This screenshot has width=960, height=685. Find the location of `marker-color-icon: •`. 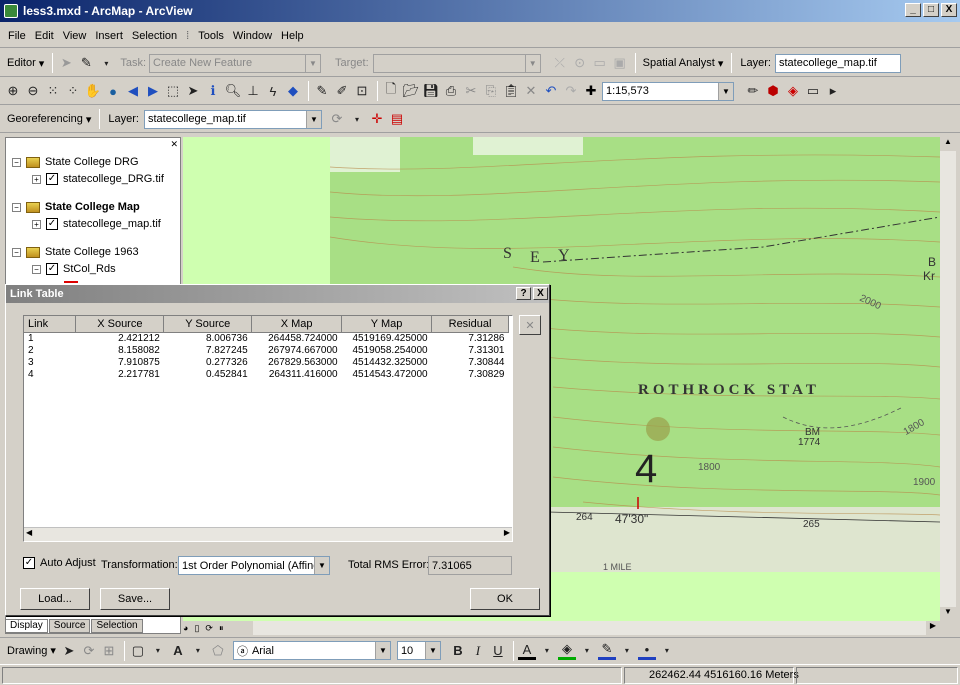

marker-color-icon: • is located at coordinates (646, 651).